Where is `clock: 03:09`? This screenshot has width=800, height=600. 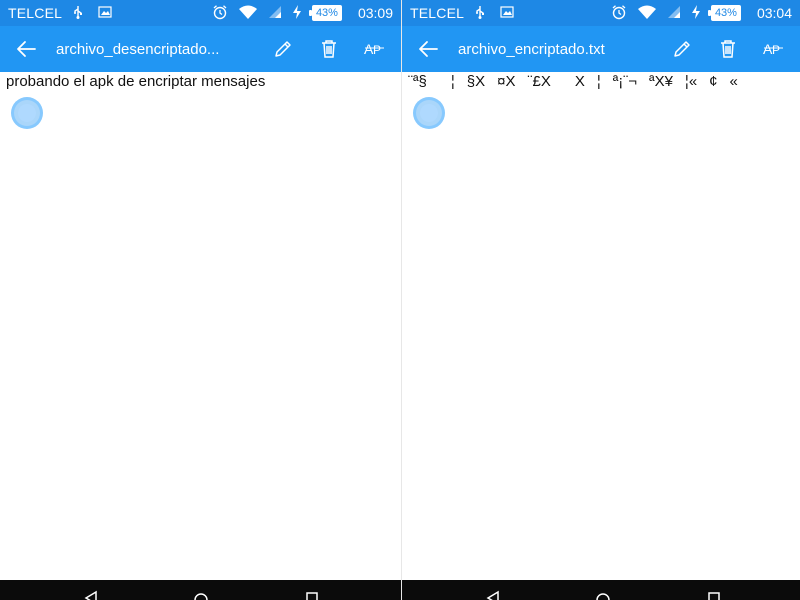 clock: 03:09 is located at coordinates (375, 13).